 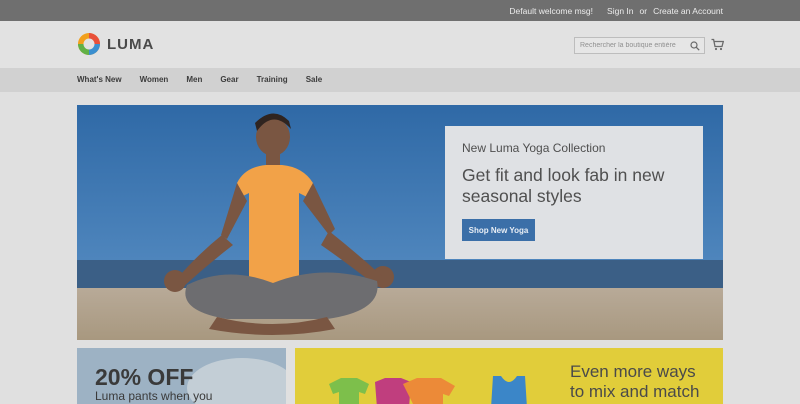 What do you see at coordinates (154, 79) in the screenshot?
I see `nav-item-women: Women` at bounding box center [154, 79].